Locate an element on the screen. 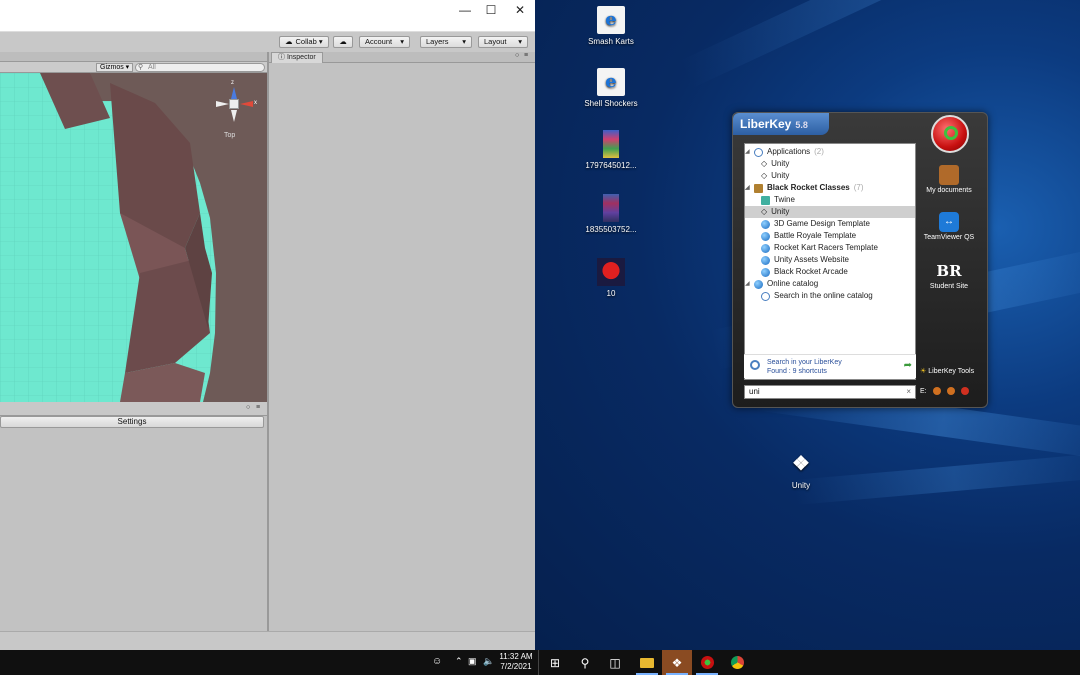 This screenshot has height=675, width=1080. info-icon is located at coordinates (964, 391).